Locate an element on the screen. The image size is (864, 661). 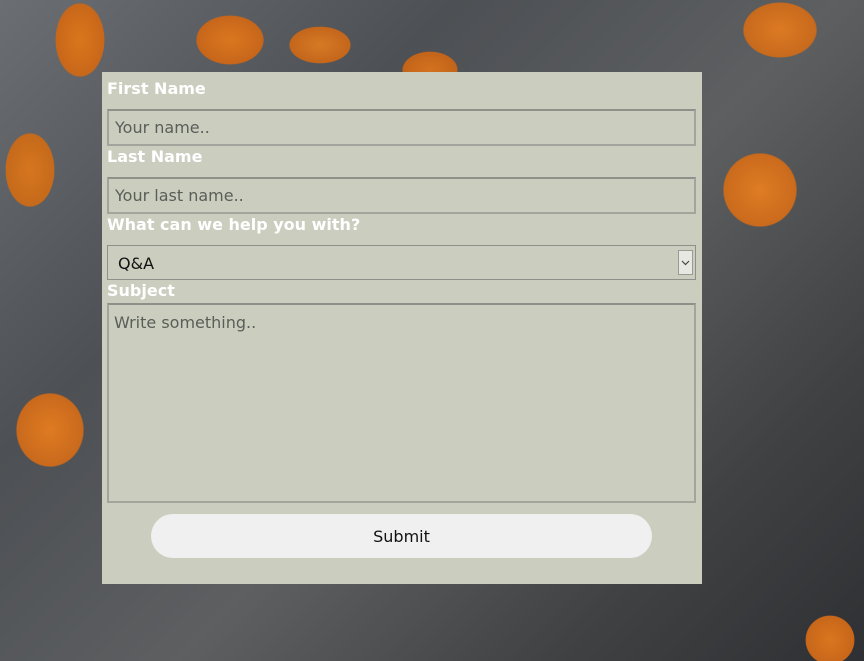
topic-label: What can we help you with? is located at coordinates (234, 224).